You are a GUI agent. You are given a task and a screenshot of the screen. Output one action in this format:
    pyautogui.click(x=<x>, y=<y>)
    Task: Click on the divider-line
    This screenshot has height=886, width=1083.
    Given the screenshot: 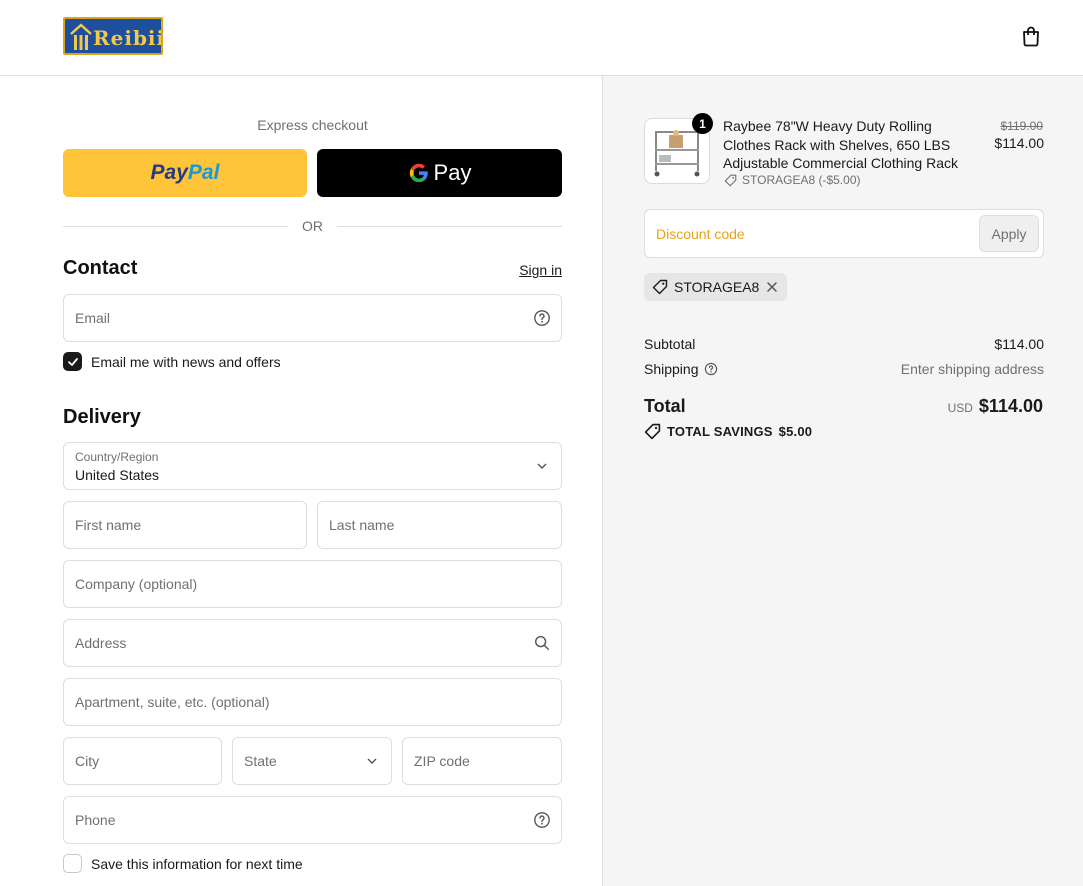 What is the action you would take?
    pyautogui.click(x=449, y=226)
    